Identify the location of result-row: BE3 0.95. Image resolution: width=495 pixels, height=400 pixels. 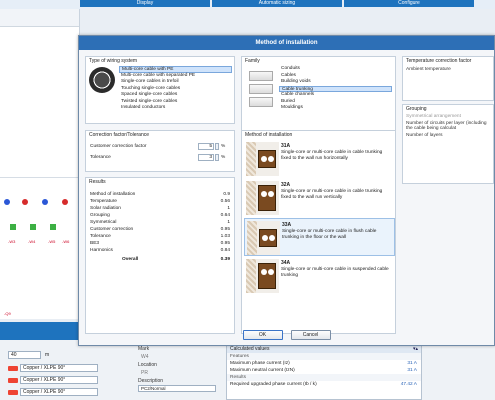
(160, 243).